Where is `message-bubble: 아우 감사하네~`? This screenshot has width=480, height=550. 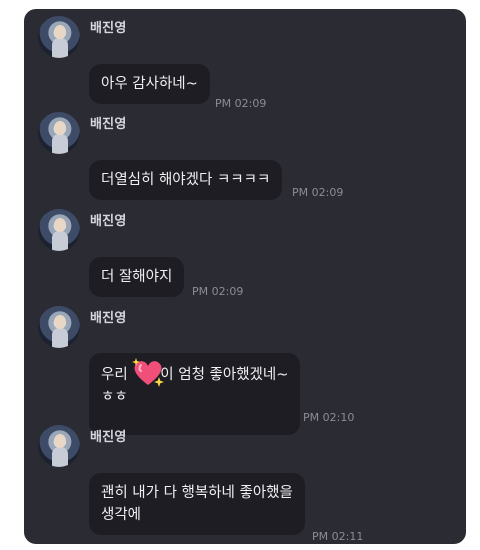
message-bubble: 아우 감사하네~ is located at coordinates (149, 84).